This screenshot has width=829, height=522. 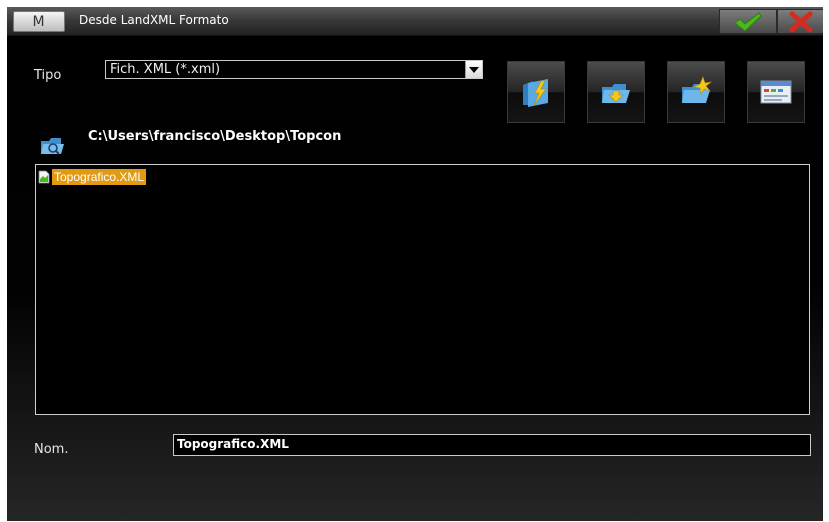 What do you see at coordinates (165, 69) in the screenshot?
I see `type-select-value: Fich. XML (*.xml)` at bounding box center [165, 69].